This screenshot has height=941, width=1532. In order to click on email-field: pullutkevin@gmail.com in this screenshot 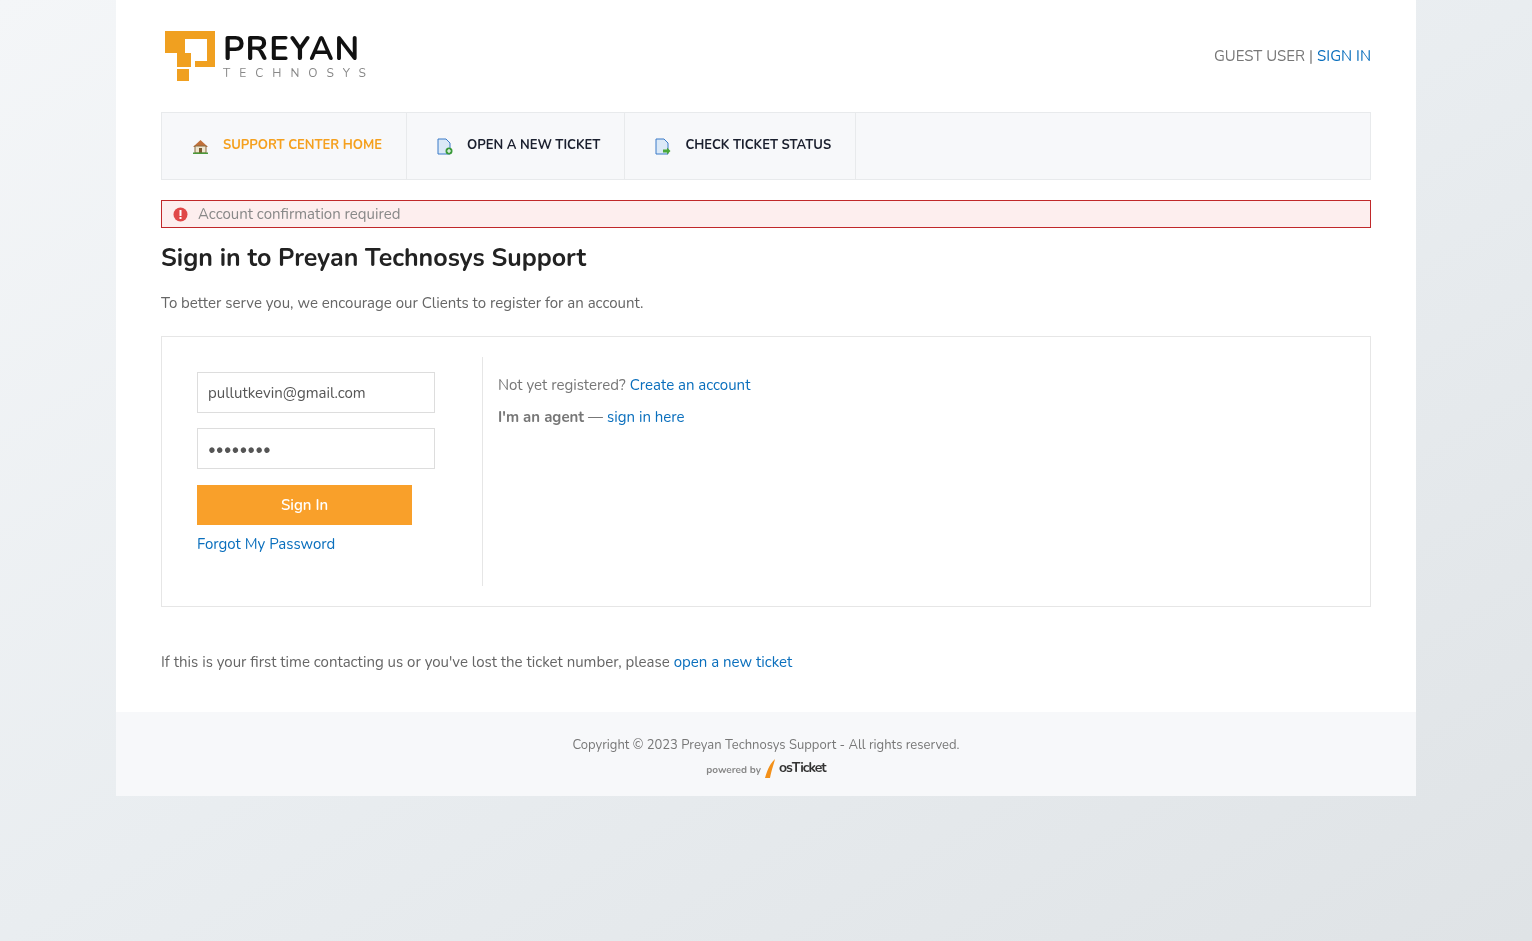, I will do `click(316, 392)`.